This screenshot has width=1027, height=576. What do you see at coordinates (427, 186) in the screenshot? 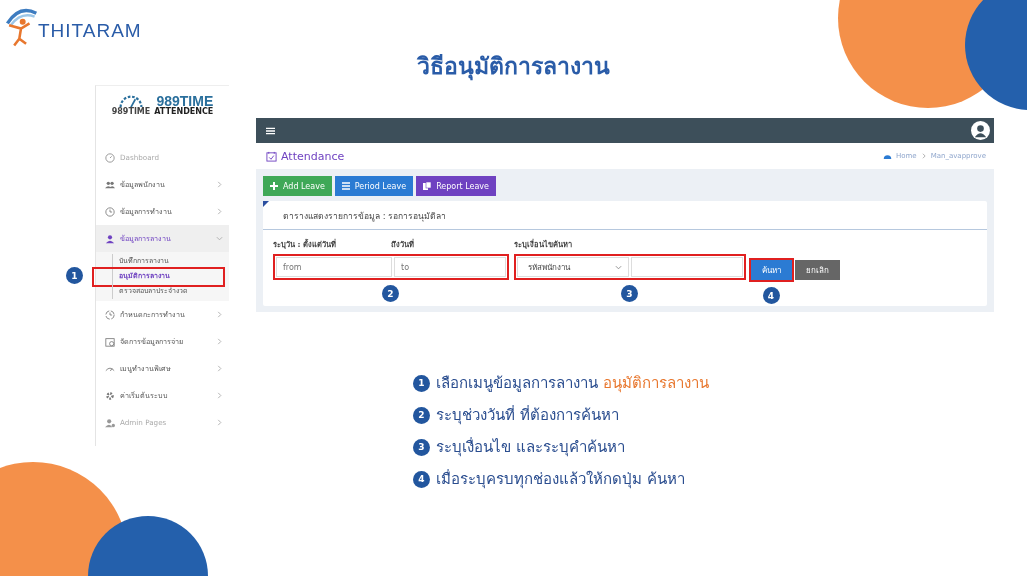
I see `copy-icon` at bounding box center [427, 186].